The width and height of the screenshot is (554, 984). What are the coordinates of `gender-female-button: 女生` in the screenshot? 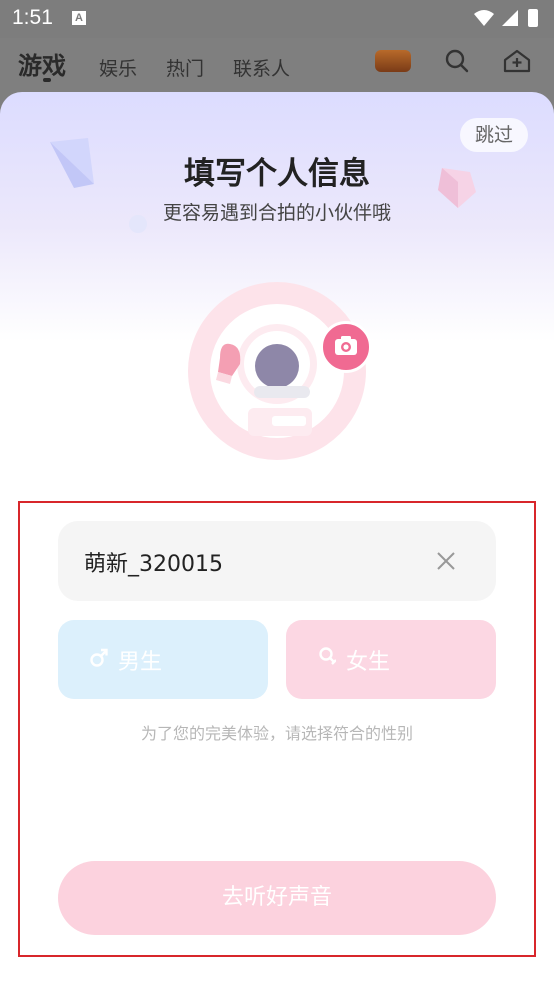 It's located at (391, 659).